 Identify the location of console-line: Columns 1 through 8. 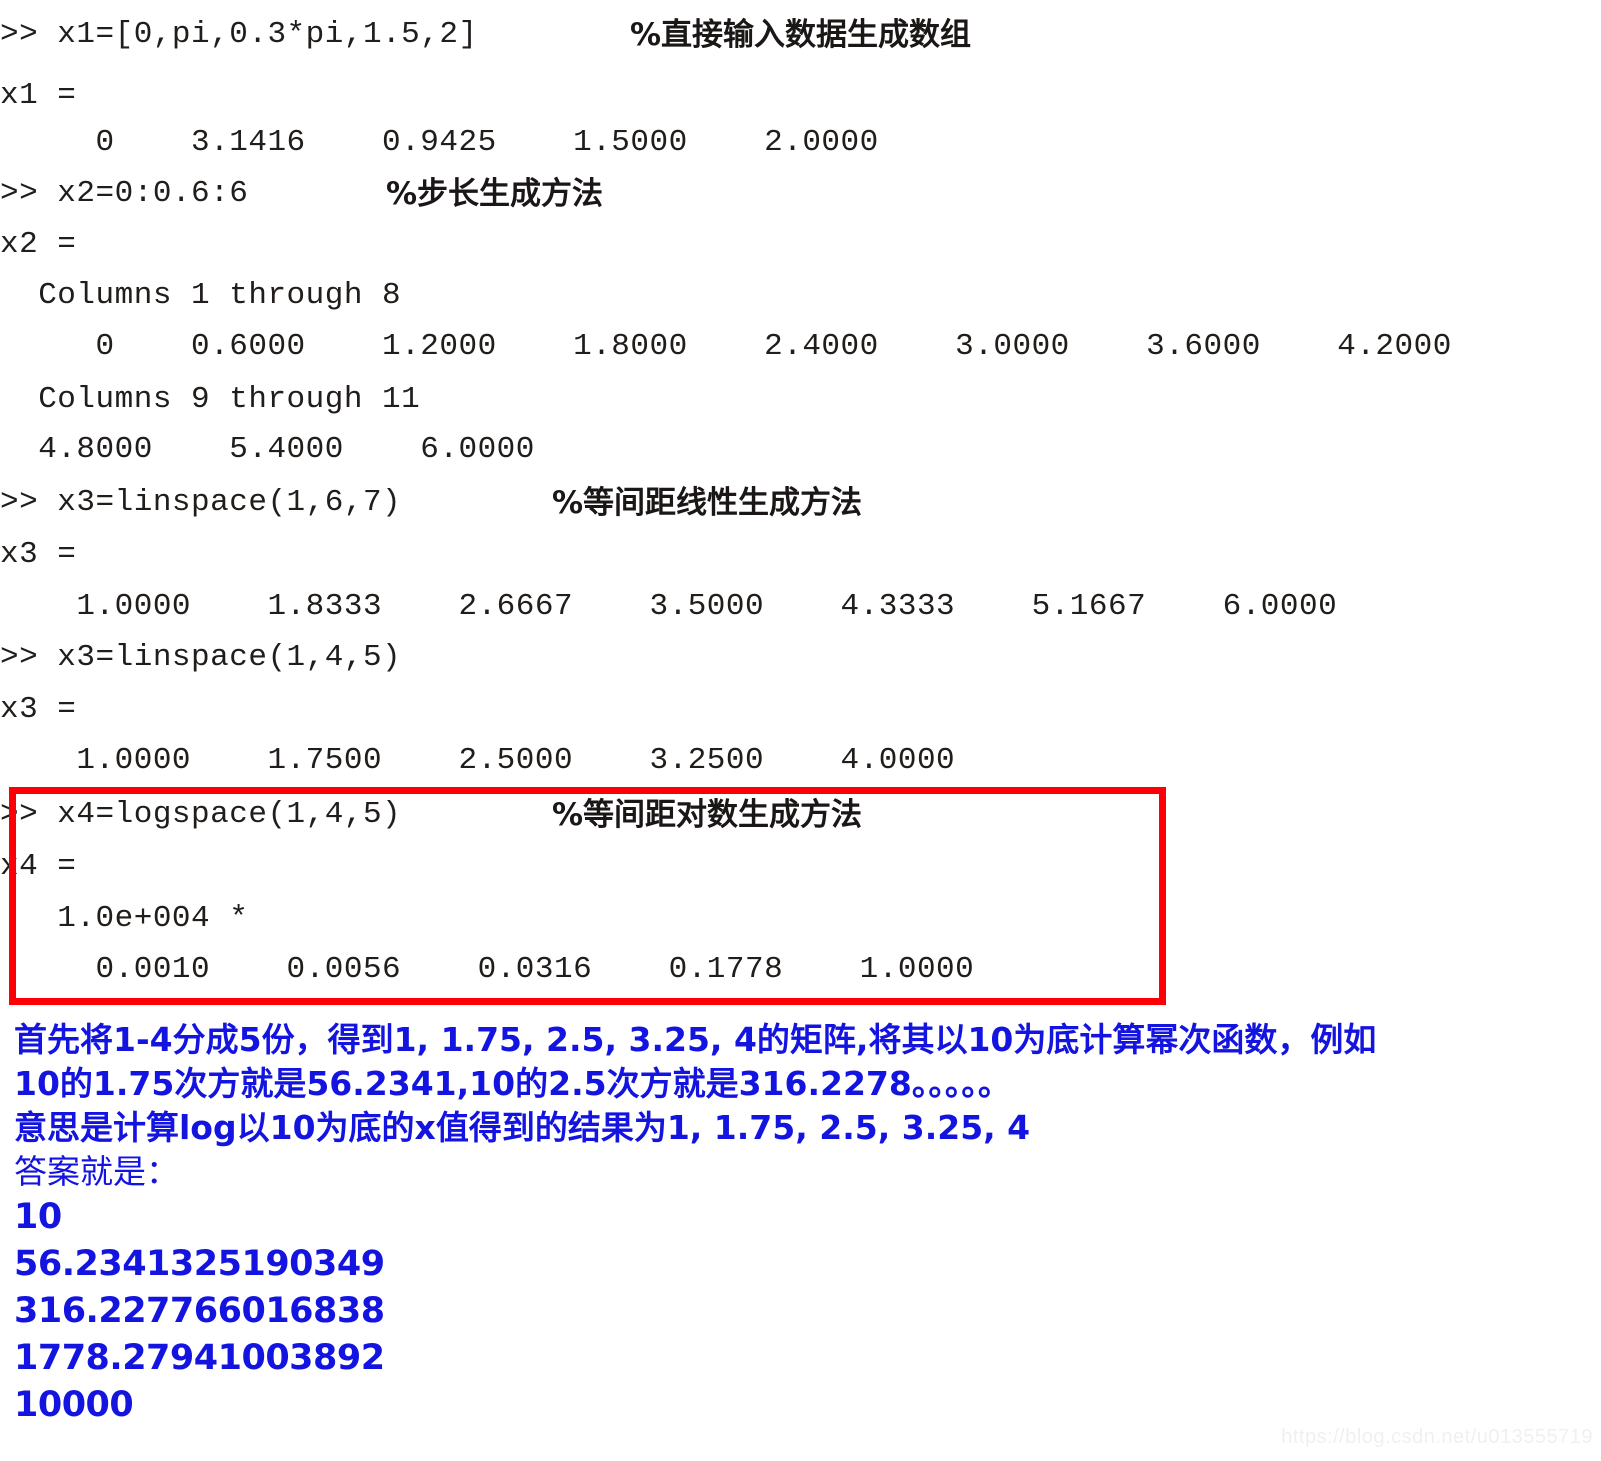
(200, 296).